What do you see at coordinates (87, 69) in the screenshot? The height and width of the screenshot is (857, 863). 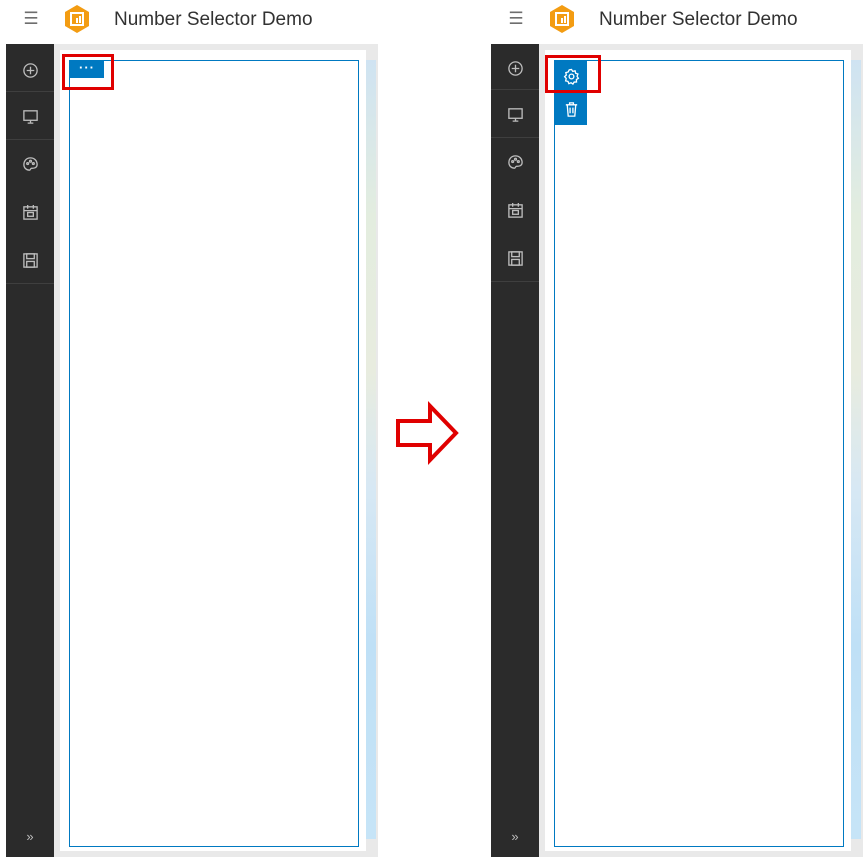 I see `more-options-button: ···` at bounding box center [87, 69].